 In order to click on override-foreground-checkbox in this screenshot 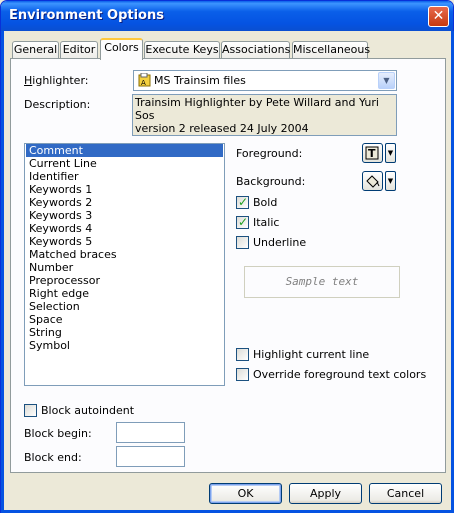, I will do `click(242, 374)`.